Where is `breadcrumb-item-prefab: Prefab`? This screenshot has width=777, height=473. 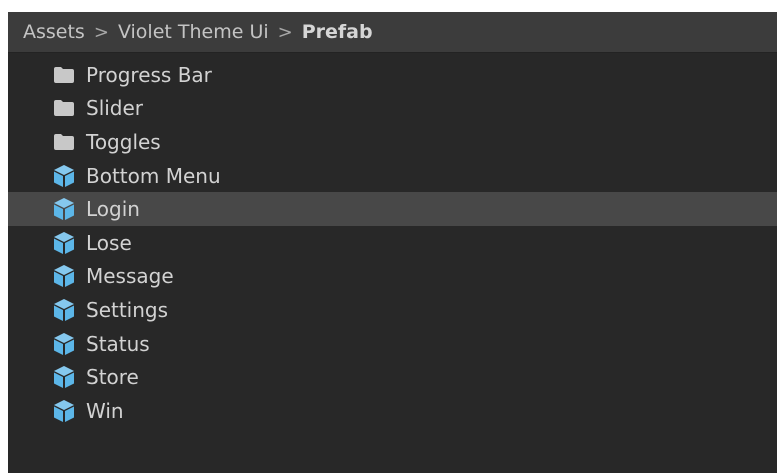
breadcrumb-item-prefab: Prefab is located at coordinates (337, 32).